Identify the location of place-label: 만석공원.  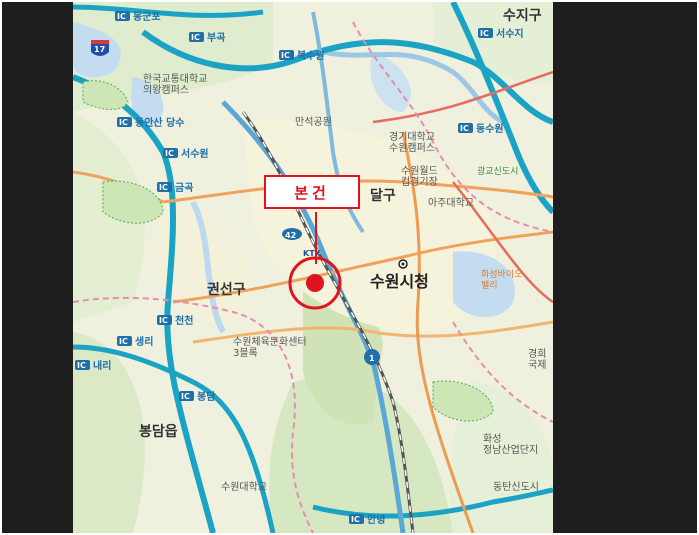
(313, 122).